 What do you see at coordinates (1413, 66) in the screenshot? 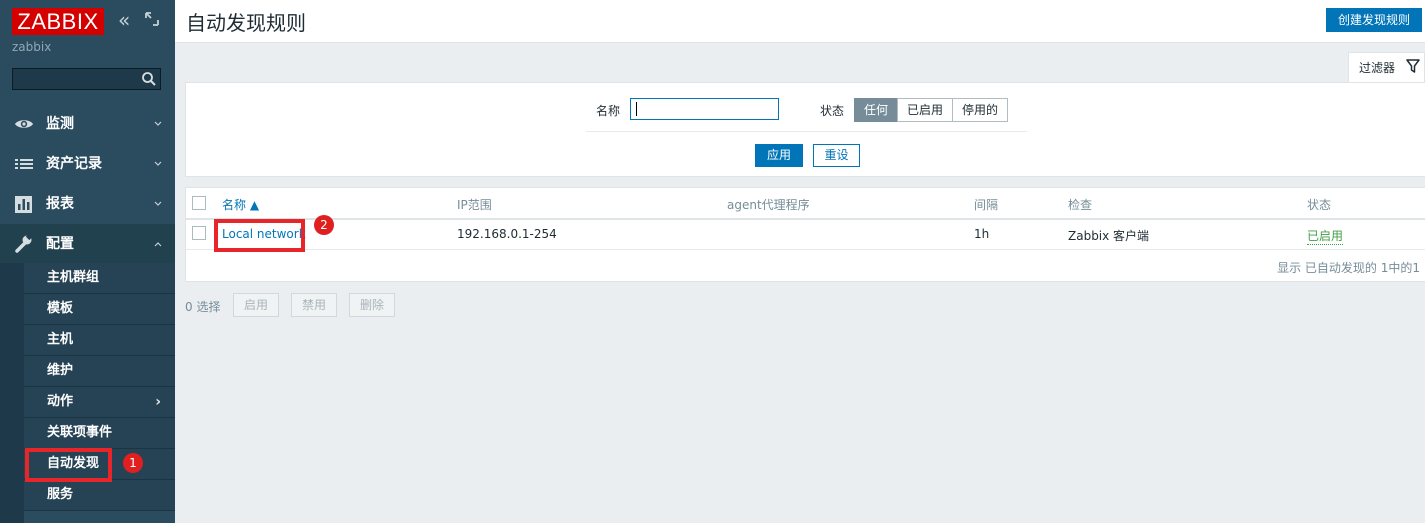
I see `filter-icon` at bounding box center [1413, 66].